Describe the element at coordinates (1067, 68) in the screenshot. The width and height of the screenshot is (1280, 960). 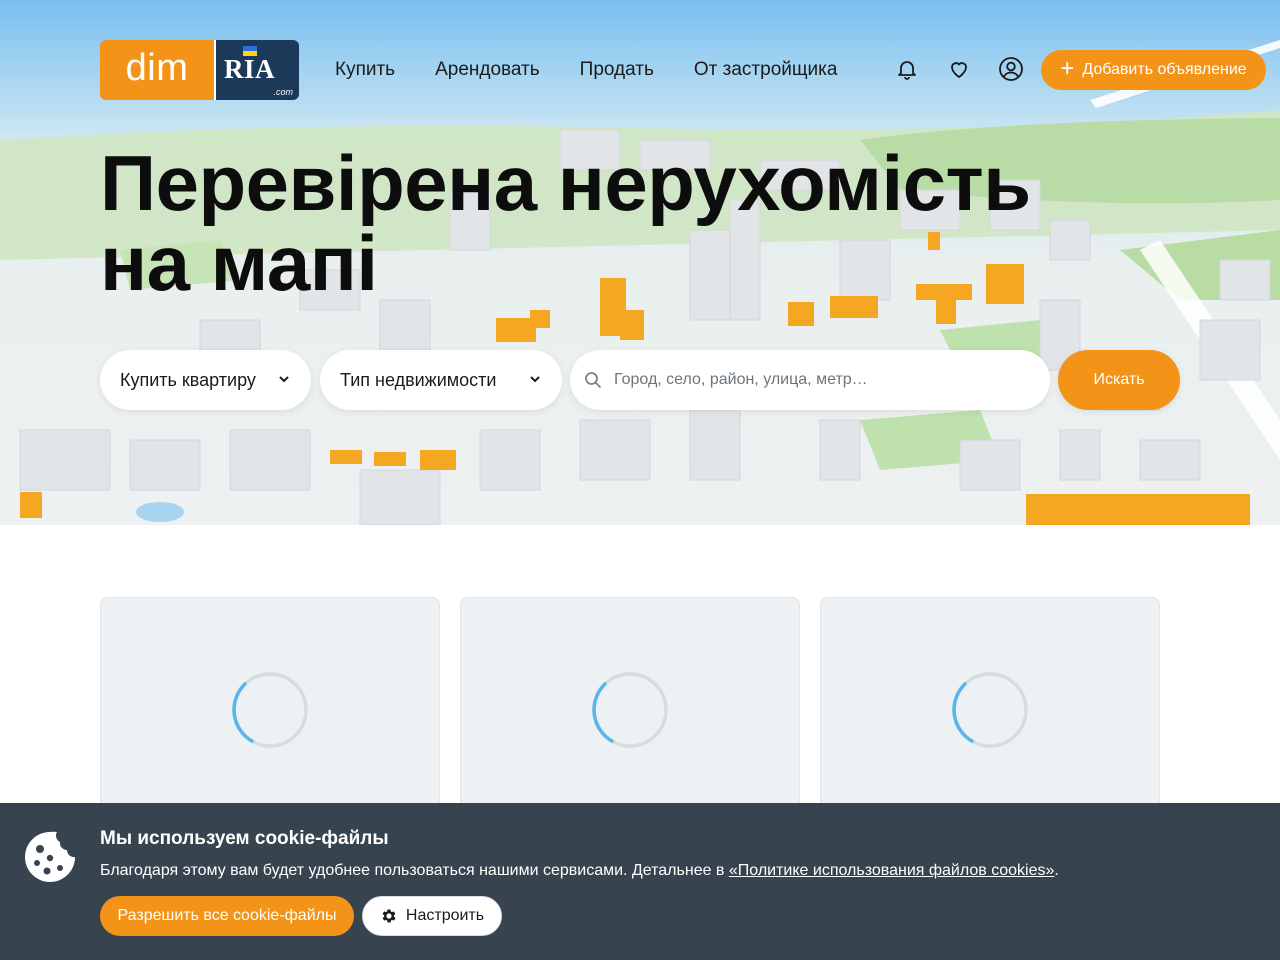
I see `plus-icon: +` at that location.